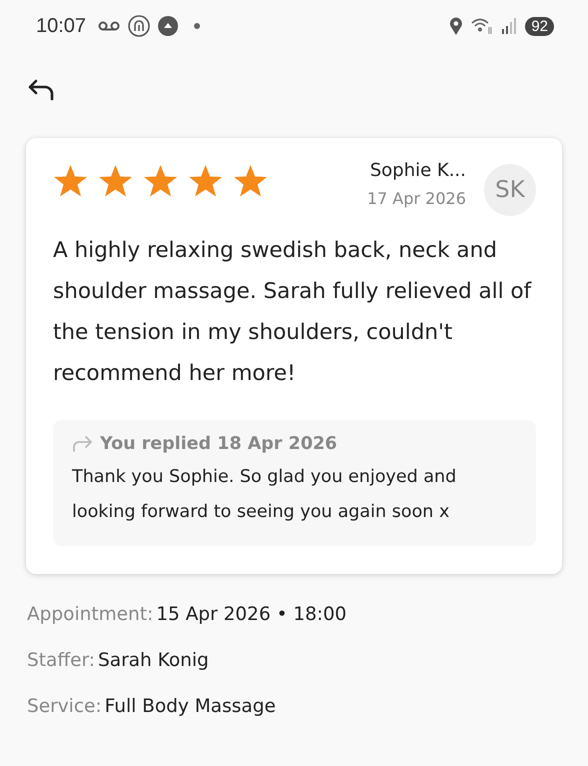 This screenshot has height=766, width=588. I want to click on reply-heading: You replied 18 Apr 2026, so click(219, 444).